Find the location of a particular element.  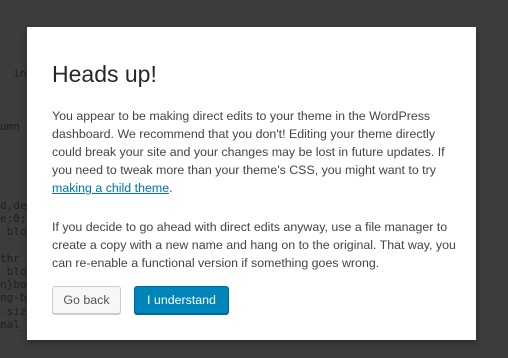

warning-text-end: . is located at coordinates (171, 188).